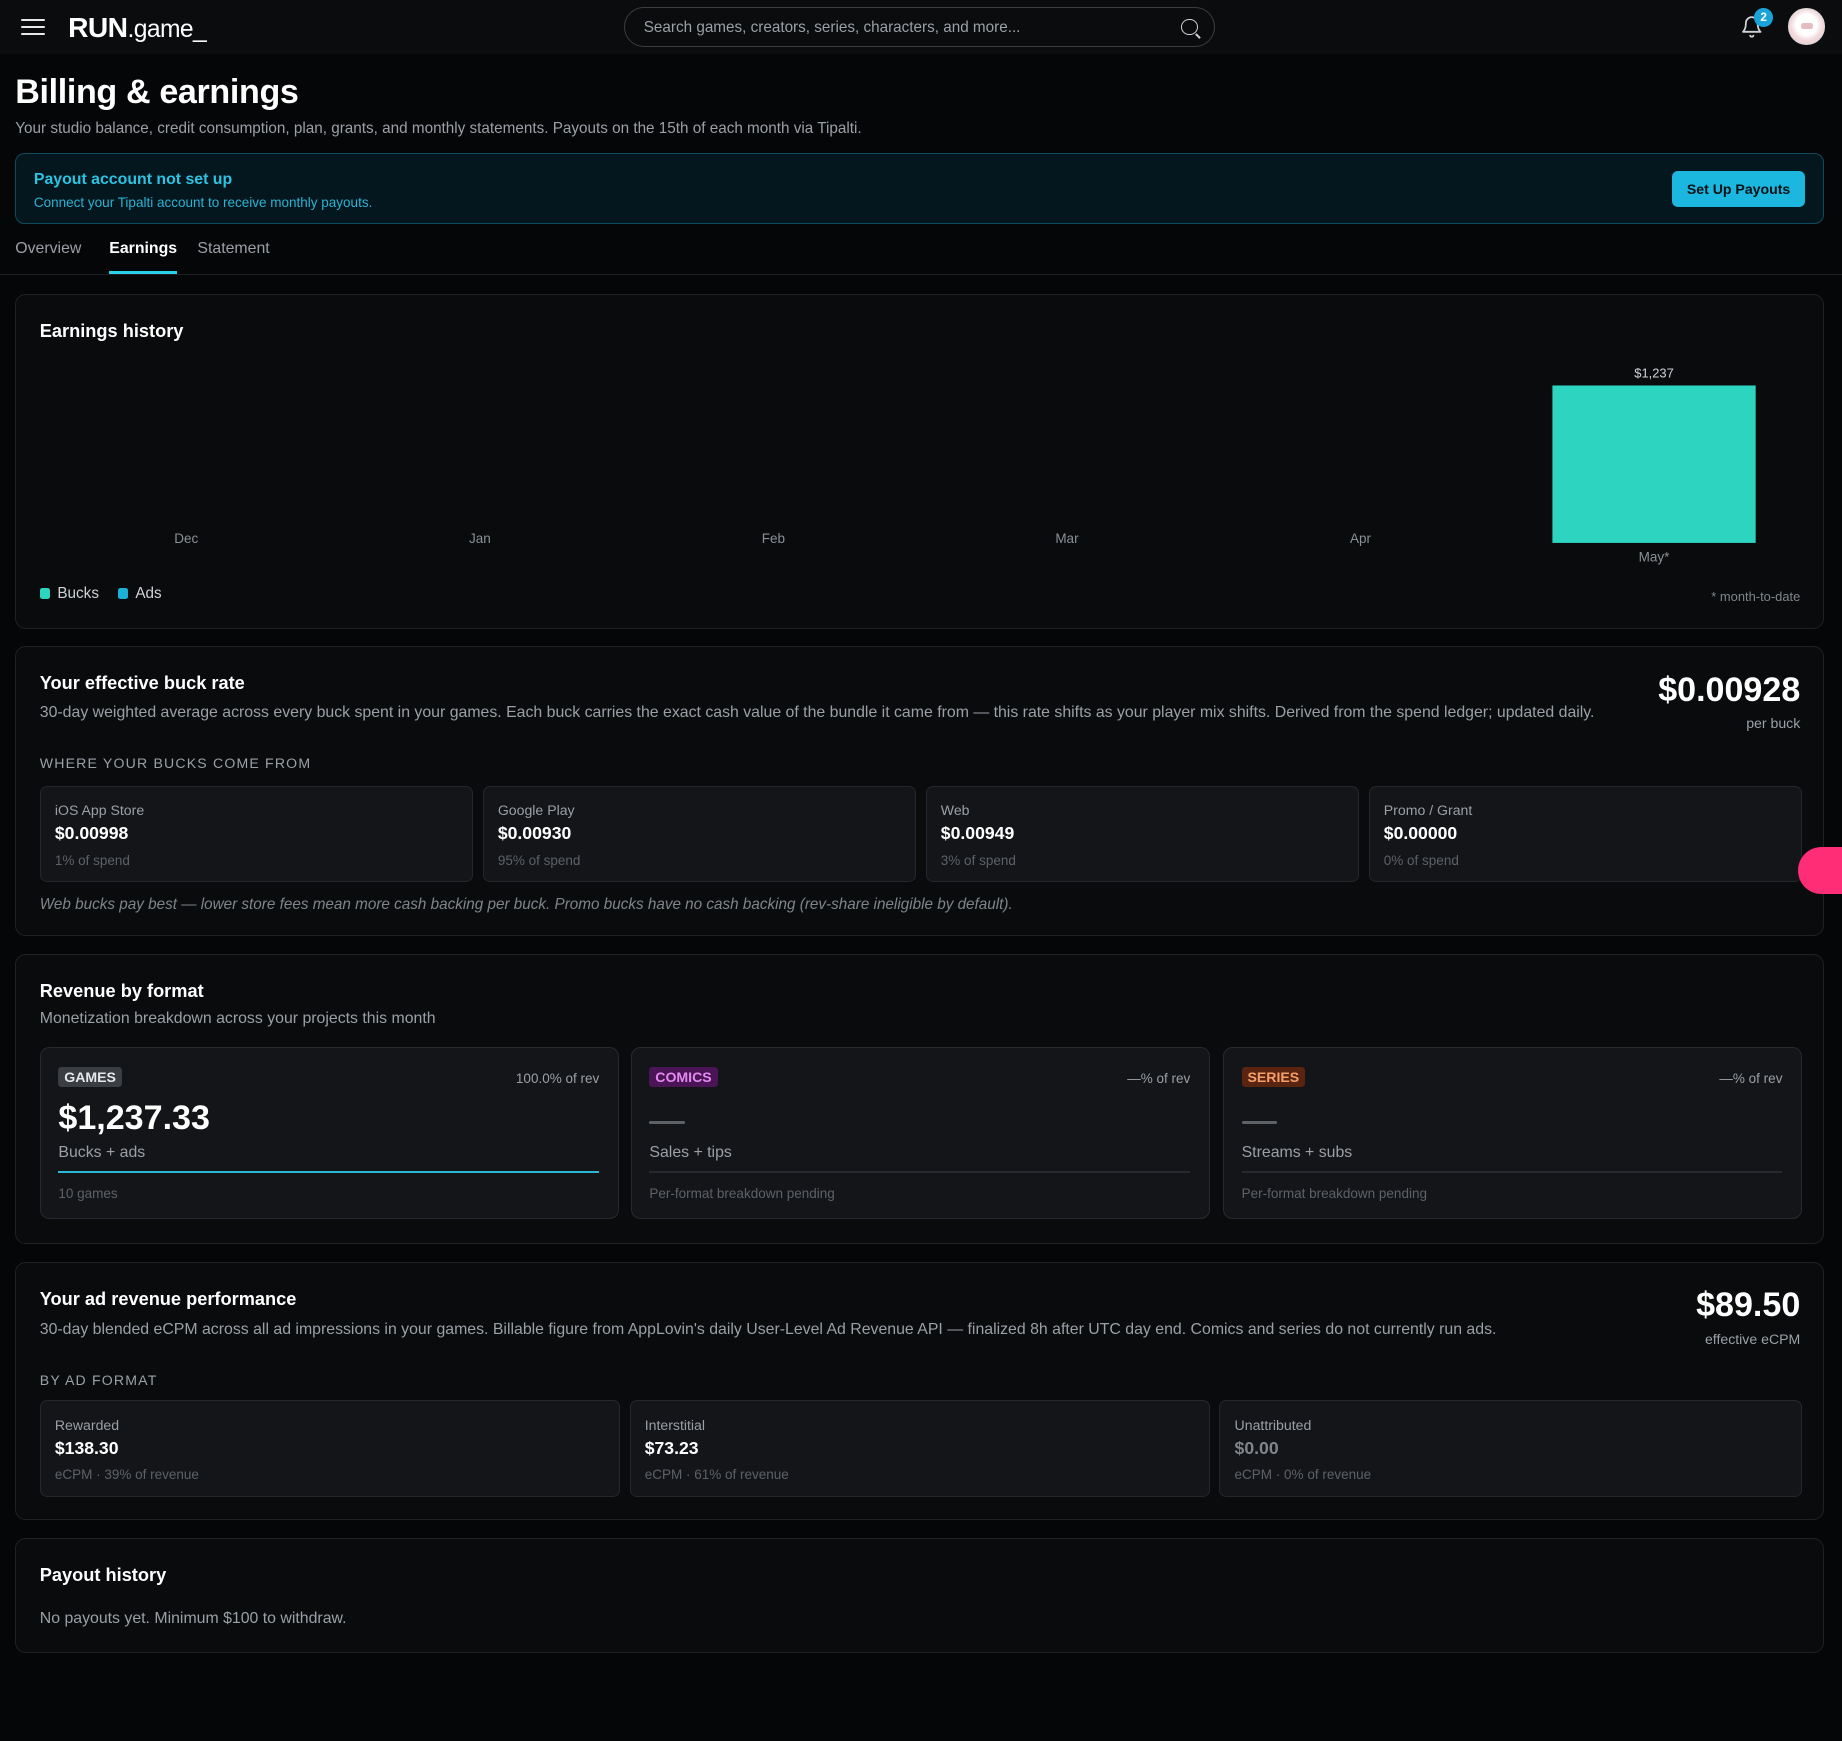 This screenshot has width=1842, height=1741. Describe the element at coordinates (157, 91) in the screenshot. I see `page-title: Billing & earnings` at that location.